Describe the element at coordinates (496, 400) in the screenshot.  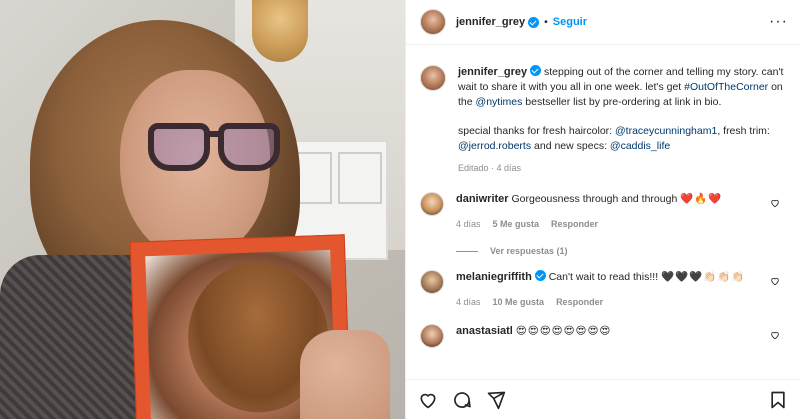
I see `share-icon` at that location.